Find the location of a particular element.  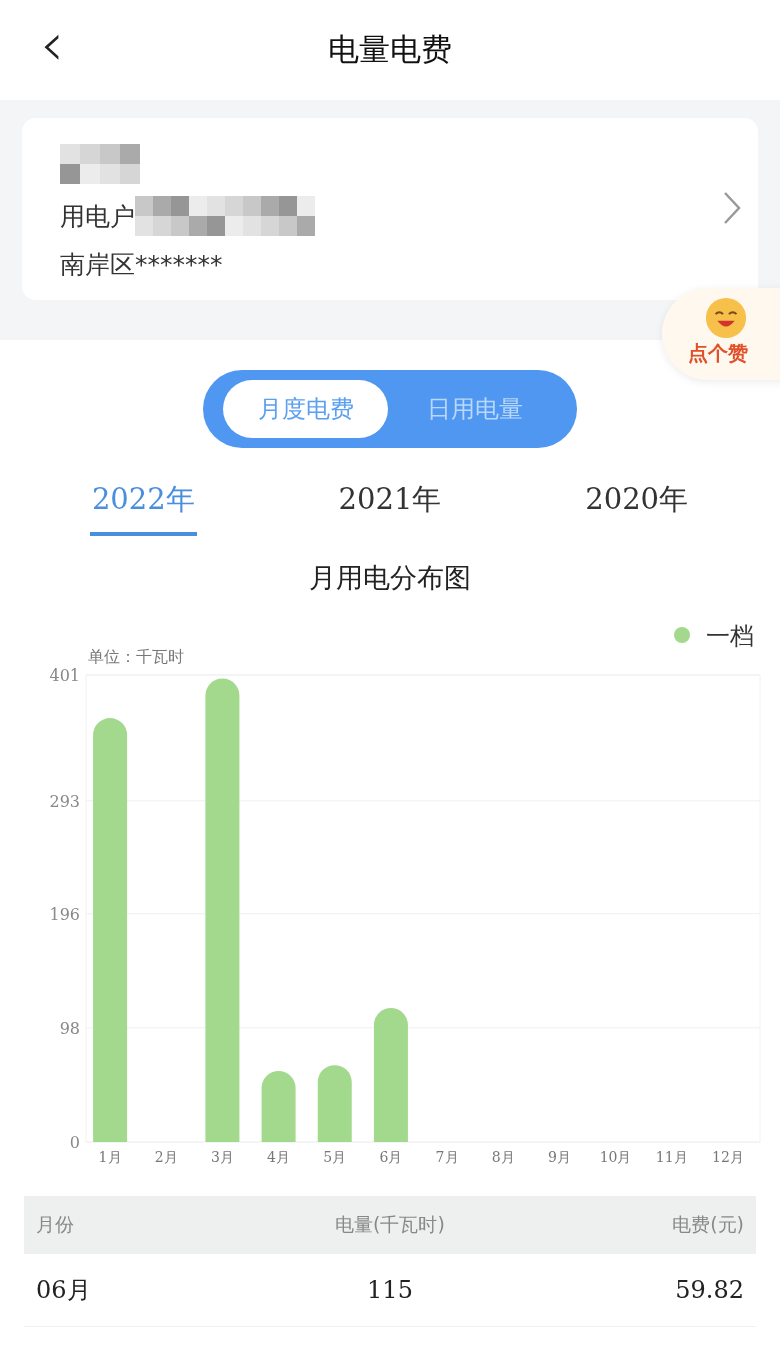

year-tab: 2021年 is located at coordinates (390, 506).